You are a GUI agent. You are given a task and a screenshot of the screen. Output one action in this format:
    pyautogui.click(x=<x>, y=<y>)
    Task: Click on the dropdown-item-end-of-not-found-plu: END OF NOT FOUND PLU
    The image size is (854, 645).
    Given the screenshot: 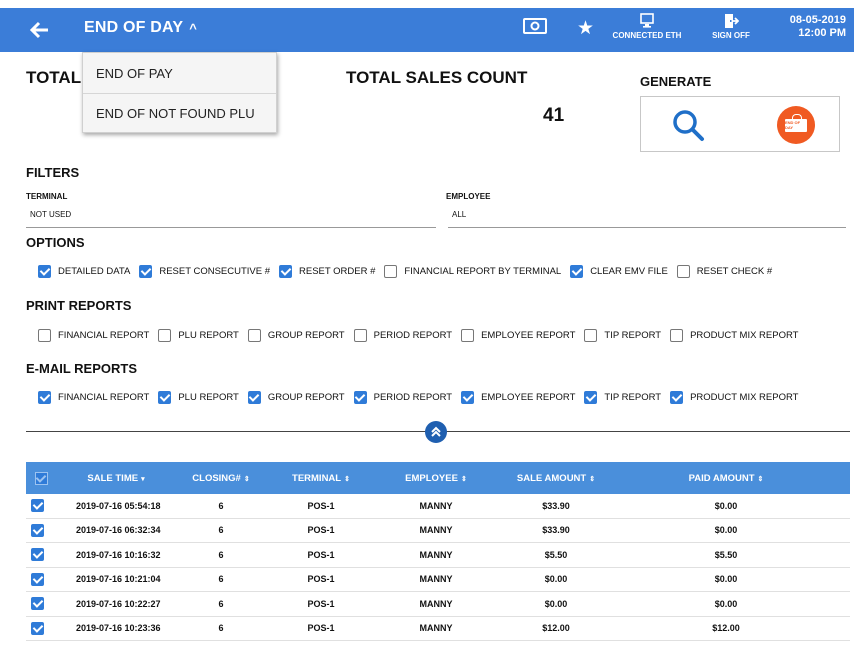 What is the action you would take?
    pyautogui.click(x=179, y=113)
    